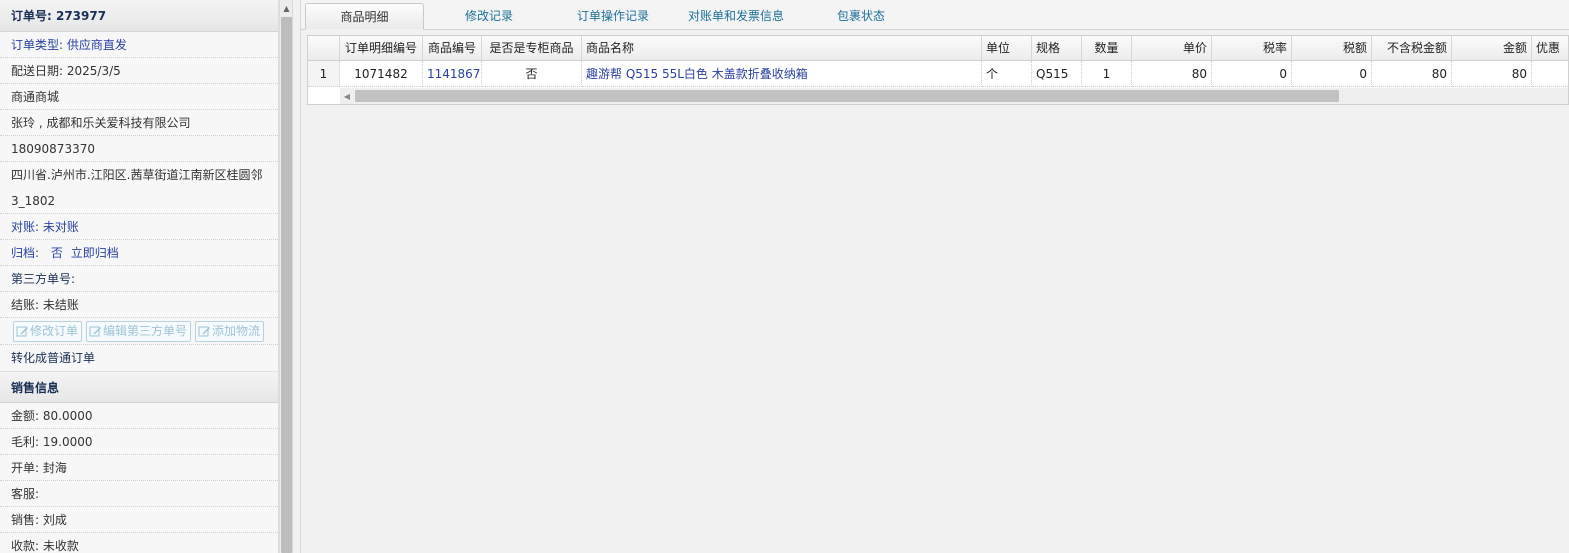  What do you see at coordinates (347, 96) in the screenshot?
I see `arrow-left-icon: ◀` at bounding box center [347, 96].